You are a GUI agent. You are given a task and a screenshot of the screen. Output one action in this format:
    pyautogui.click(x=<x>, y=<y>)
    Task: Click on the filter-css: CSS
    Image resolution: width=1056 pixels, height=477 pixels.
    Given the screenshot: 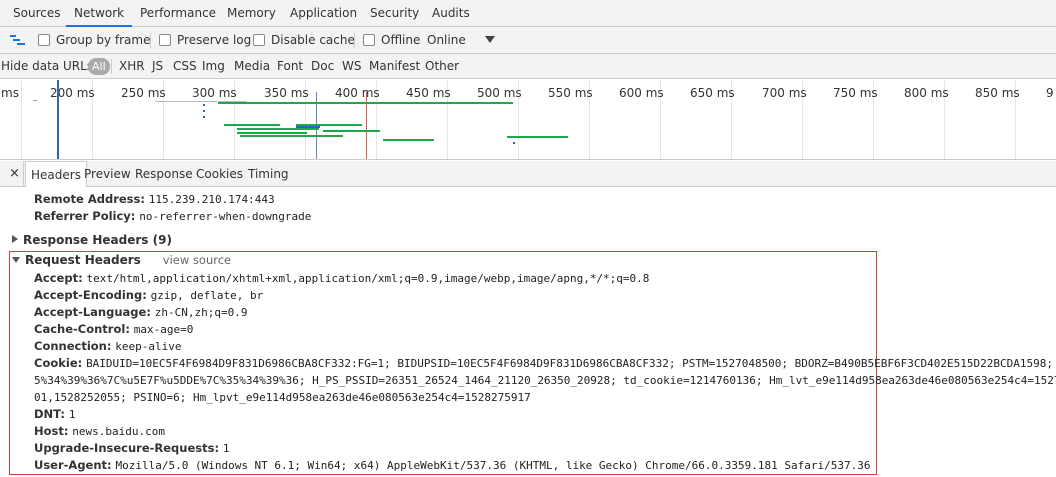 What is the action you would take?
    pyautogui.click(x=185, y=66)
    